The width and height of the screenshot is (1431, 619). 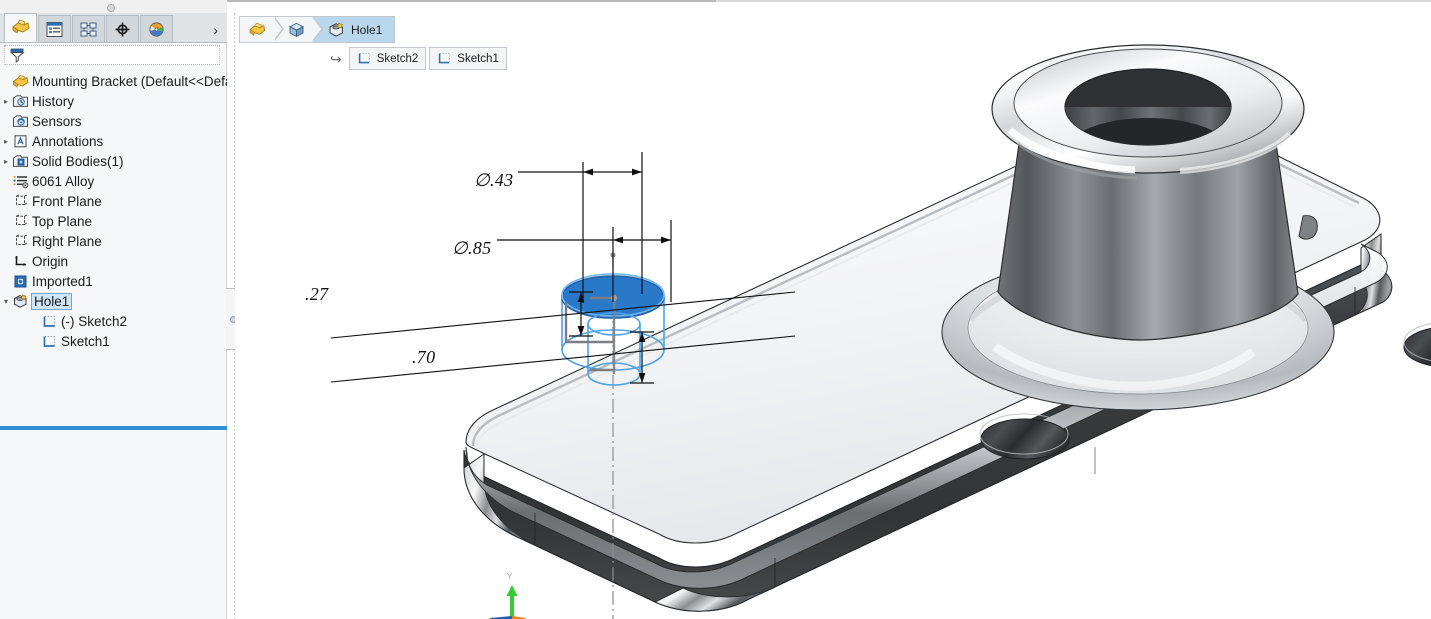 I want to click on top-plane-label: Top Plane, so click(x=62, y=221).